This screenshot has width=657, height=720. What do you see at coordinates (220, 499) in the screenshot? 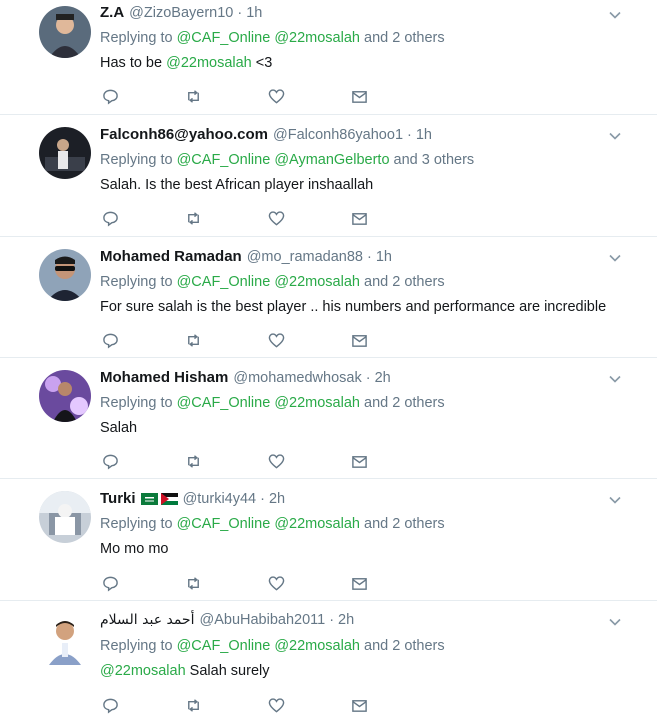
I see `user-handle: @turki4y44` at bounding box center [220, 499].